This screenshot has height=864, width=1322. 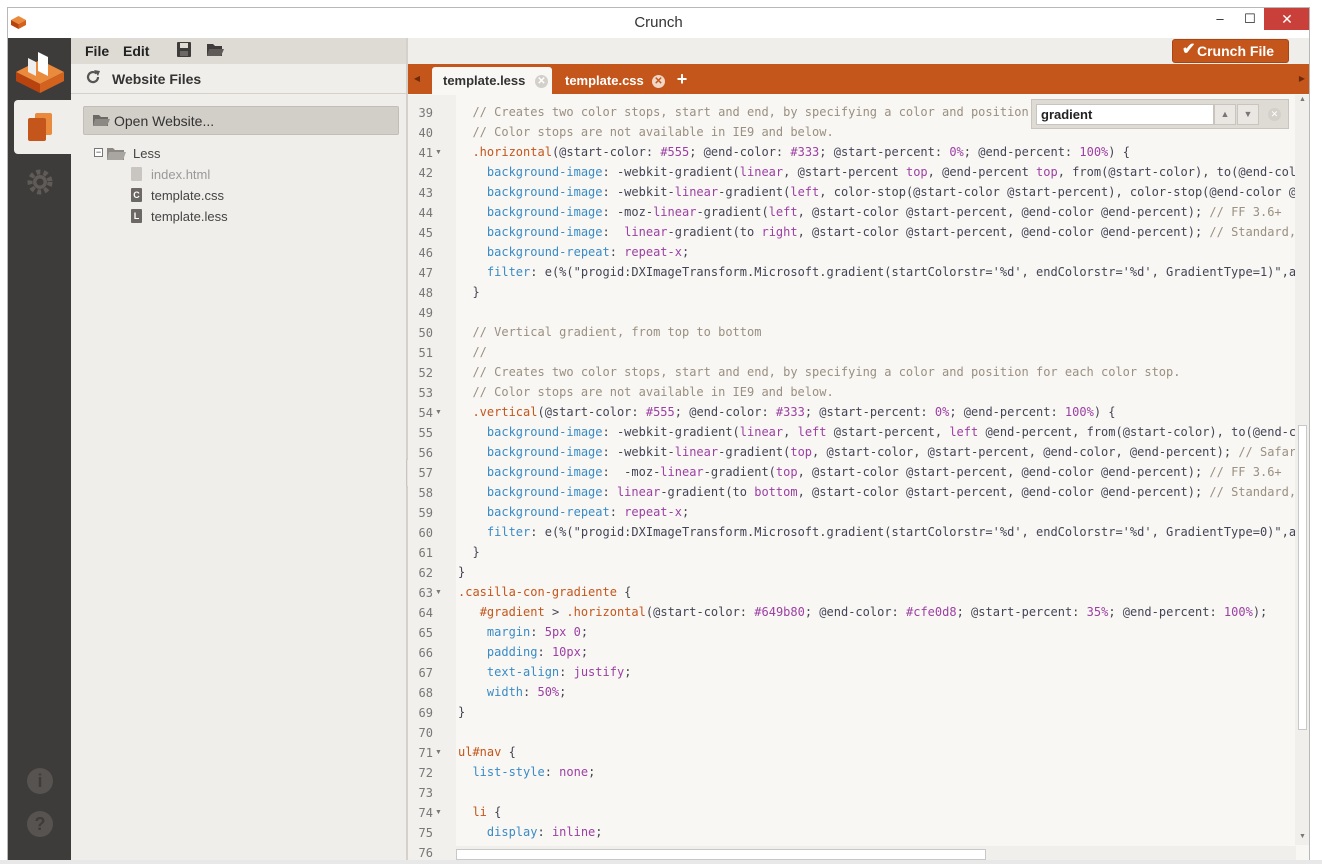 What do you see at coordinates (417, 79) in the screenshot?
I see `tab-scroll-left-icon: ◀` at bounding box center [417, 79].